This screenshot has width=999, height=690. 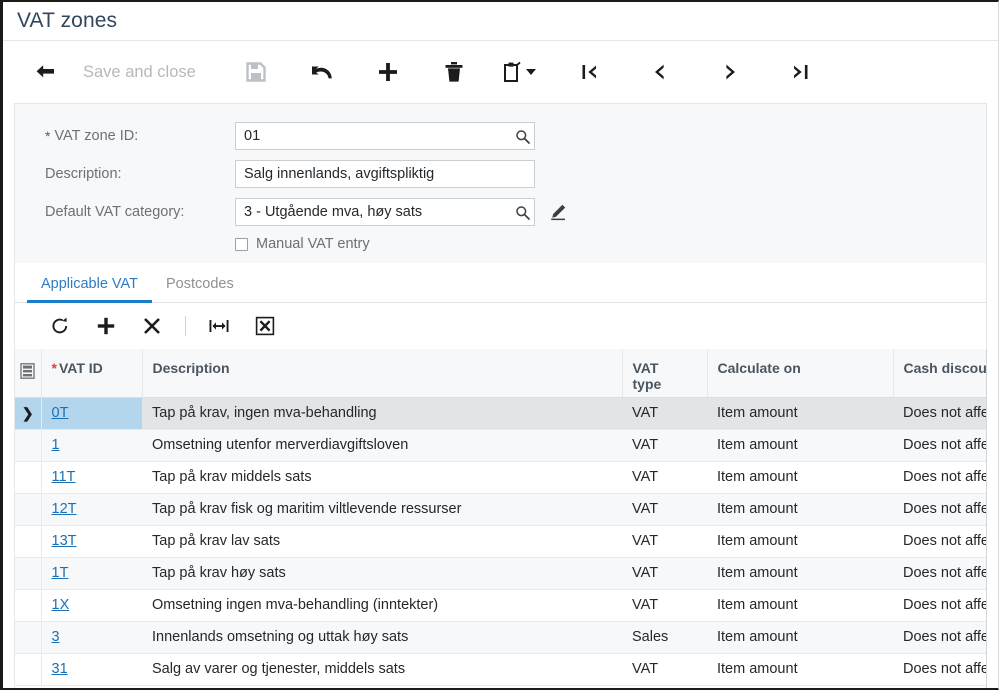 What do you see at coordinates (61, 605) in the screenshot?
I see `vat-id-link: 1X` at bounding box center [61, 605].